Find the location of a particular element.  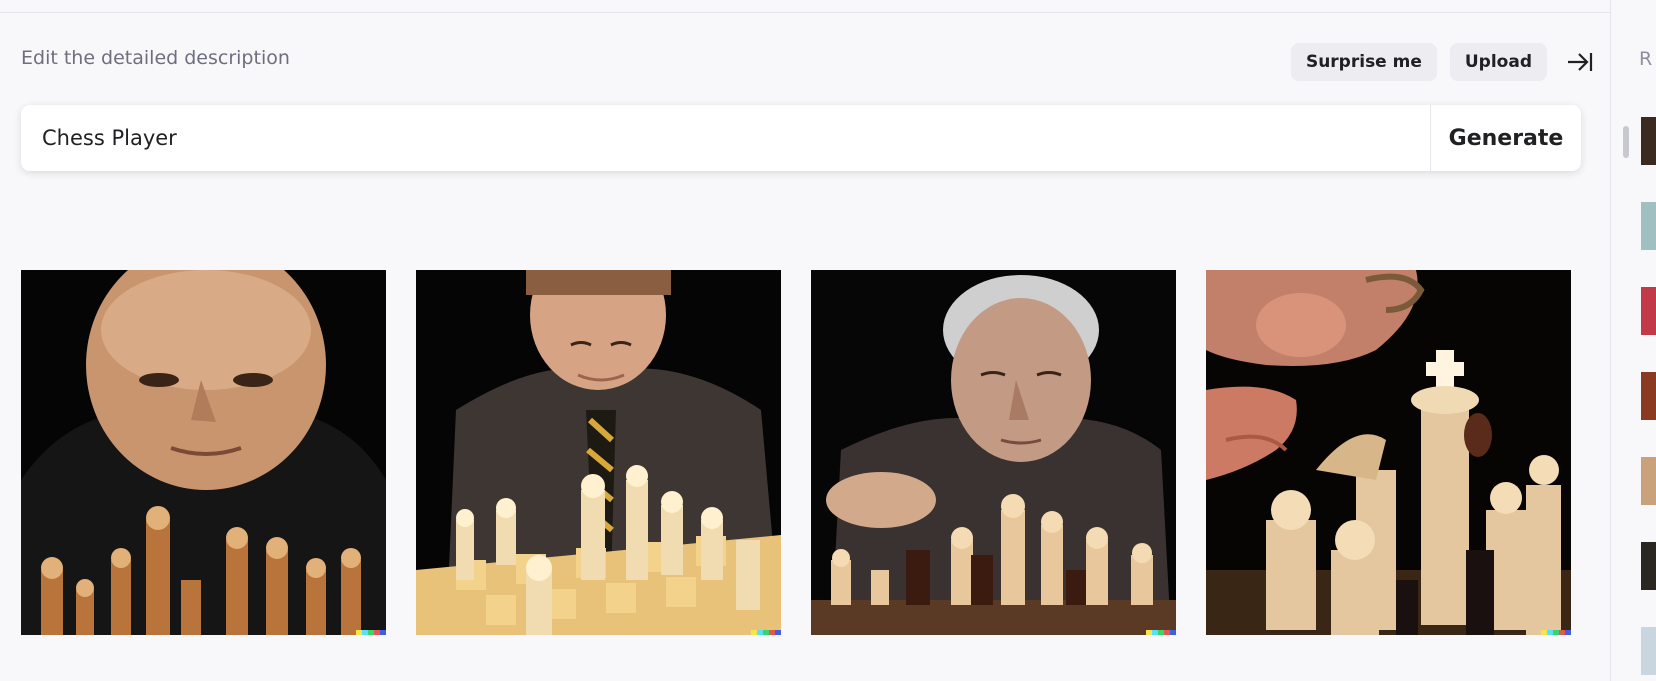

collapse-sidebar-button is located at coordinates (1580, 62).